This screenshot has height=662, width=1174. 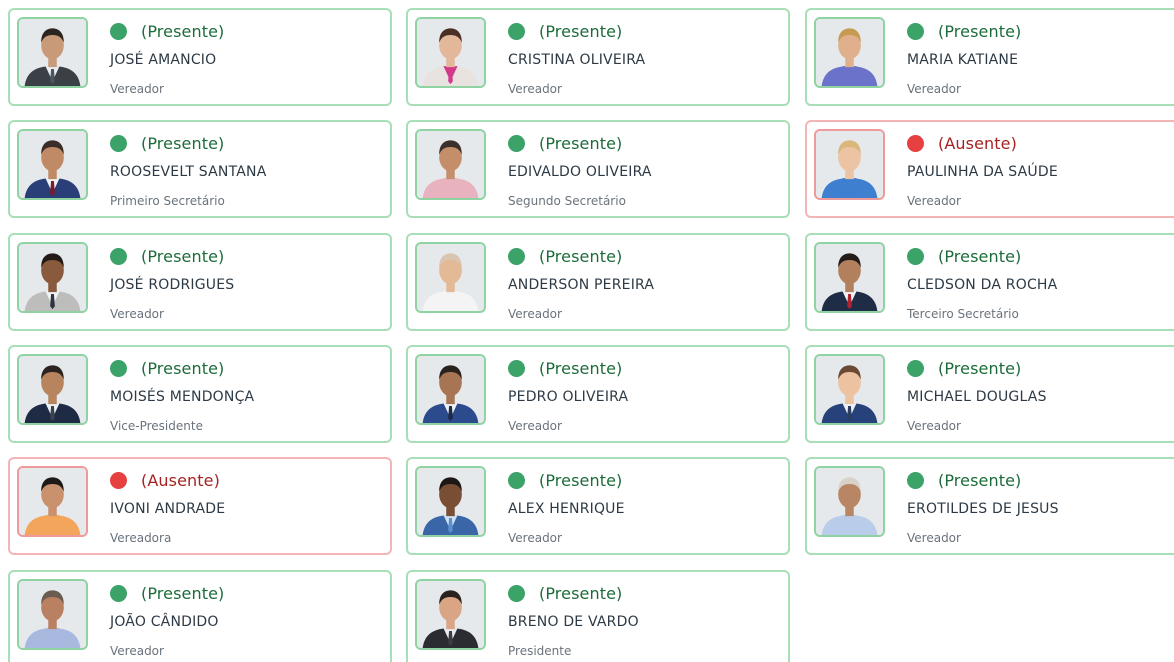 I want to click on member-card: (Presente) MOISÉS MENDONÇA Vice-Presidente, so click(x=200, y=394).